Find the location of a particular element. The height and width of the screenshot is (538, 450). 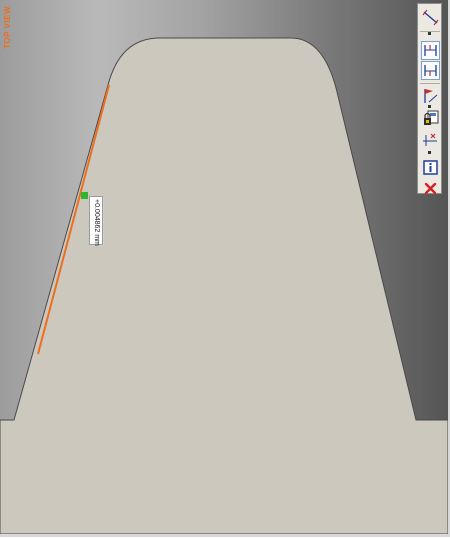

flag-measure-button is located at coordinates (430, 95).